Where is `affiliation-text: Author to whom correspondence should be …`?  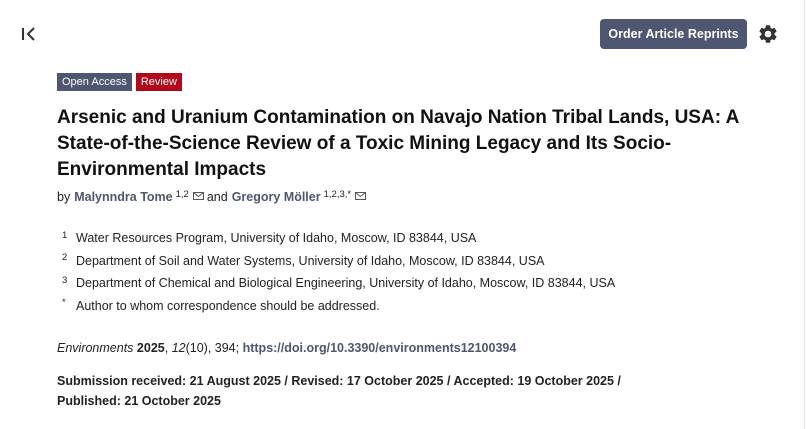
affiliation-text: Author to whom correspondence should be … is located at coordinates (228, 305).